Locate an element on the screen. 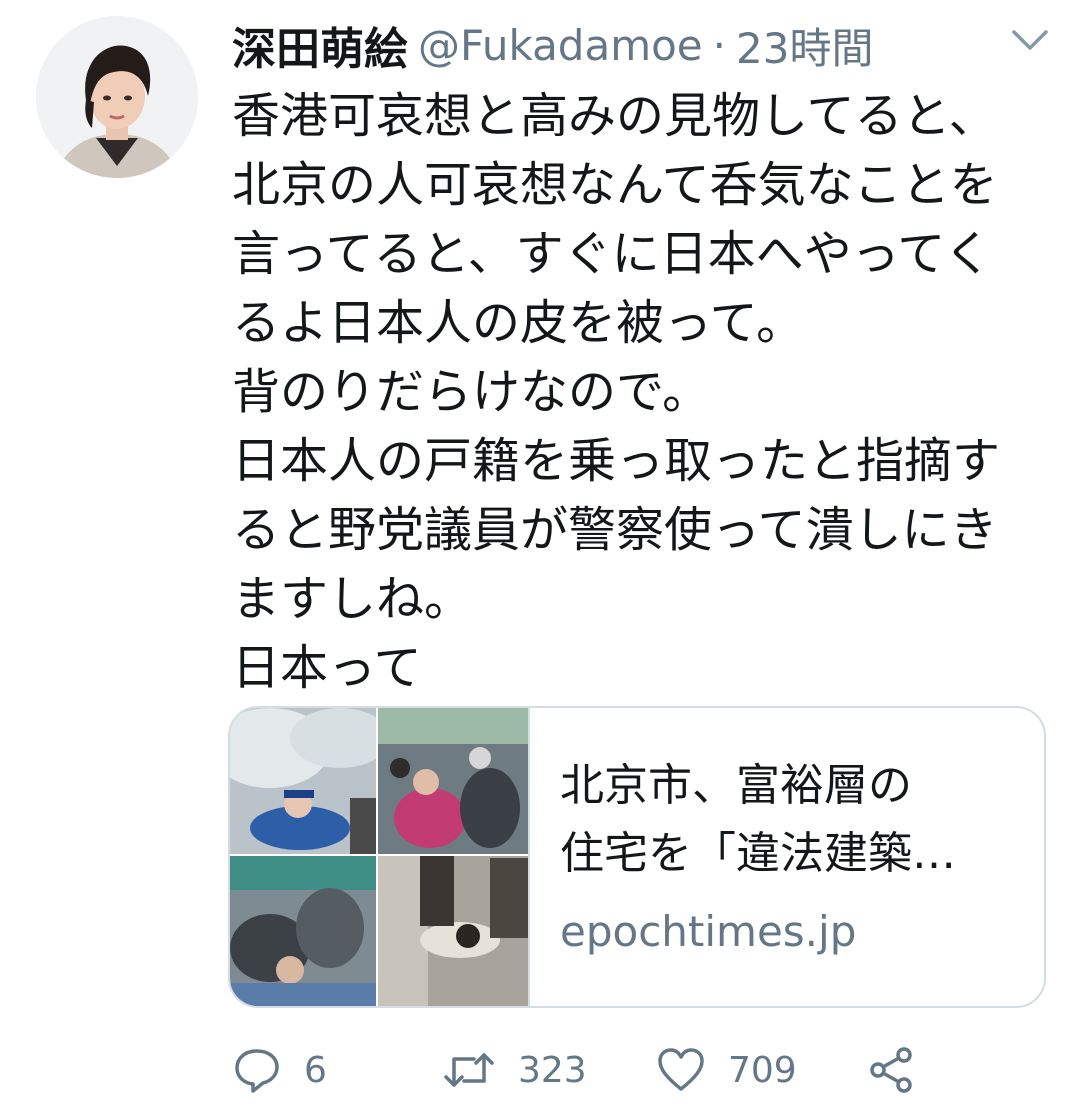 The image size is (1080, 1117). card-body: 北京市、富裕層の 住宅を「違法建築… epochtimes.jp is located at coordinates (795, 857).